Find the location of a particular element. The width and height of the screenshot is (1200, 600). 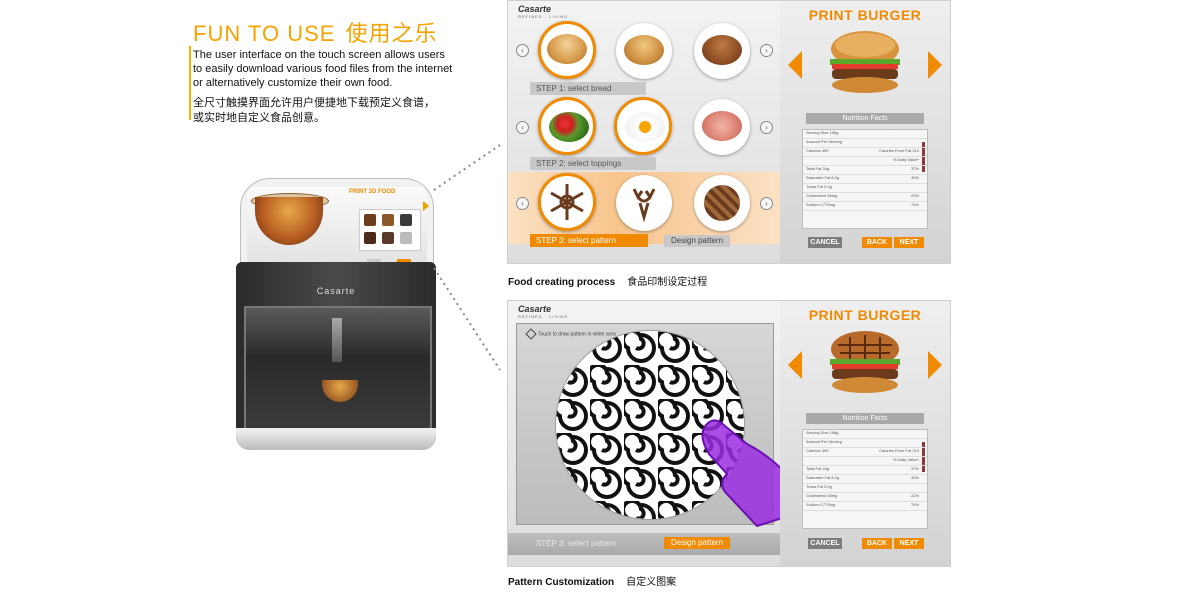

bread-option-dark is located at coordinates (722, 51).